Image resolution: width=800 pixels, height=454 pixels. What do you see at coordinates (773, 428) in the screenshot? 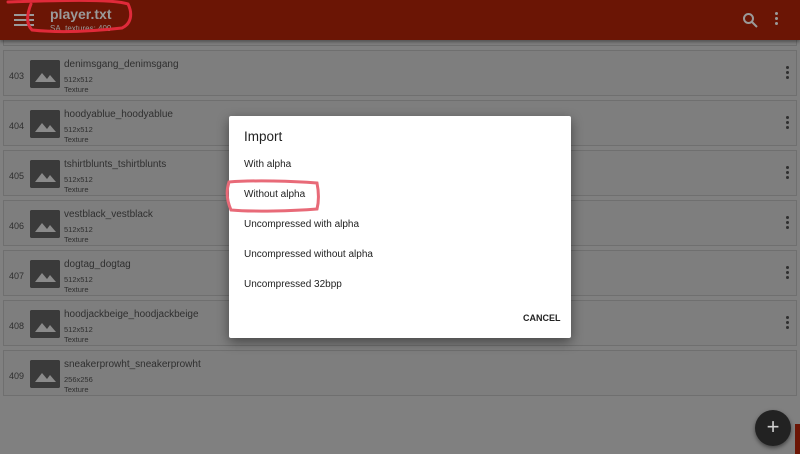
I see `add-icon: +` at bounding box center [773, 428].